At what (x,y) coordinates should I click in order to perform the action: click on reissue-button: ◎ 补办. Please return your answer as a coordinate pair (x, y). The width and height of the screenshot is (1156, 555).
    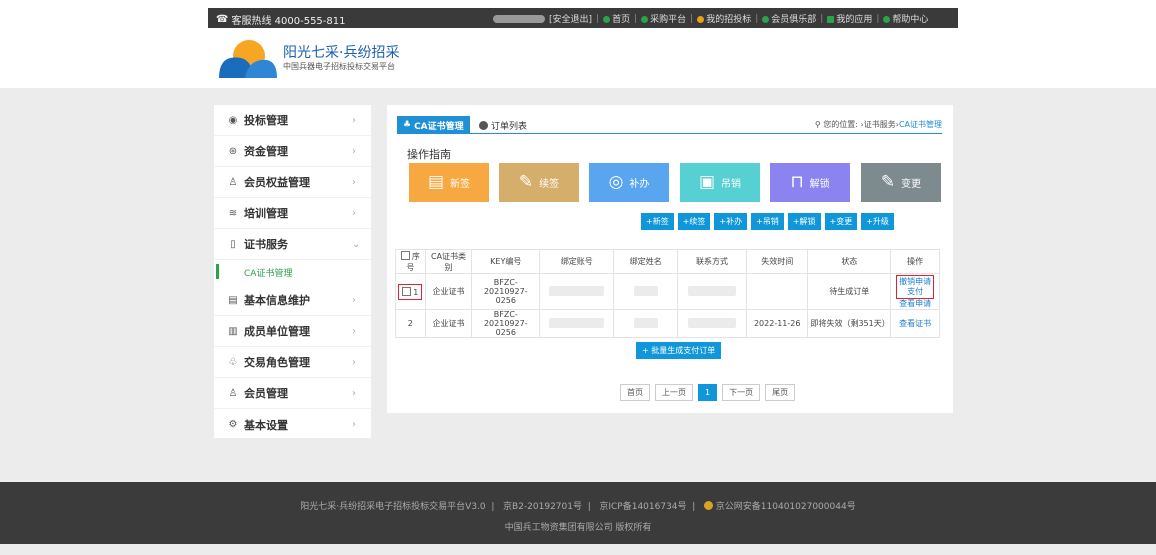
    Looking at the image, I should click on (629, 182).